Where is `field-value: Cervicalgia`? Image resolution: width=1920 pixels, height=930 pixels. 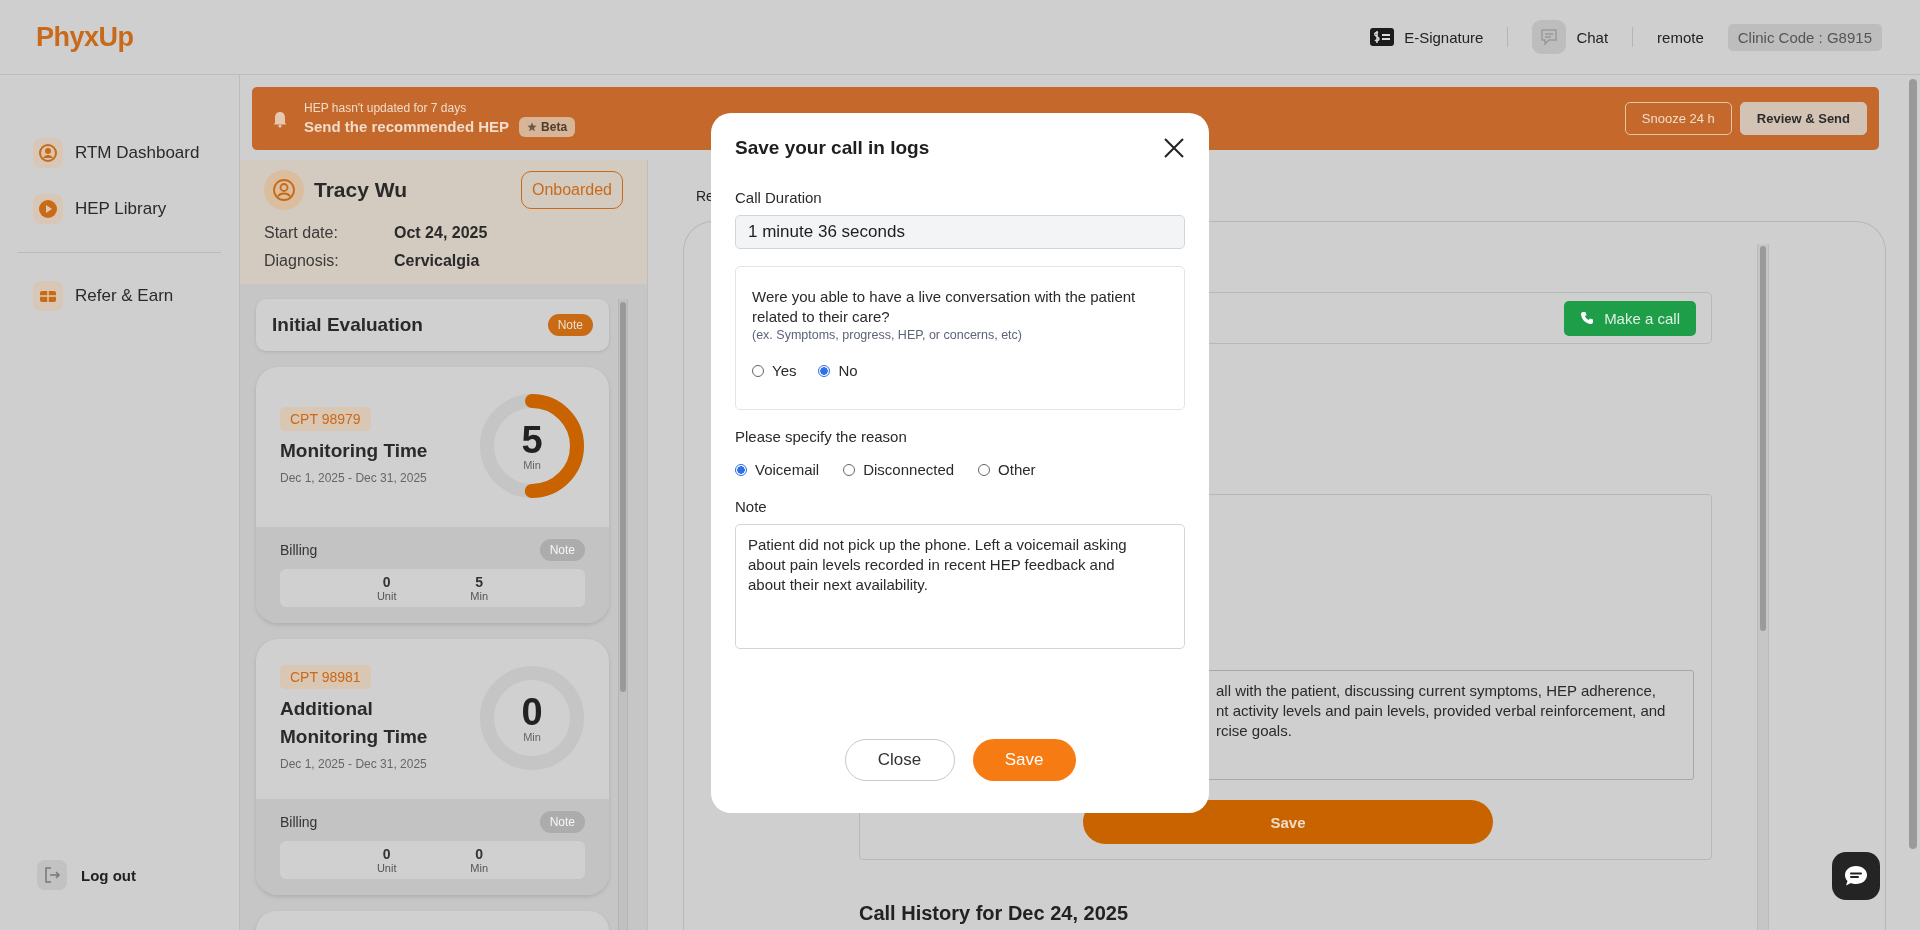 field-value: Cervicalgia is located at coordinates (437, 261).